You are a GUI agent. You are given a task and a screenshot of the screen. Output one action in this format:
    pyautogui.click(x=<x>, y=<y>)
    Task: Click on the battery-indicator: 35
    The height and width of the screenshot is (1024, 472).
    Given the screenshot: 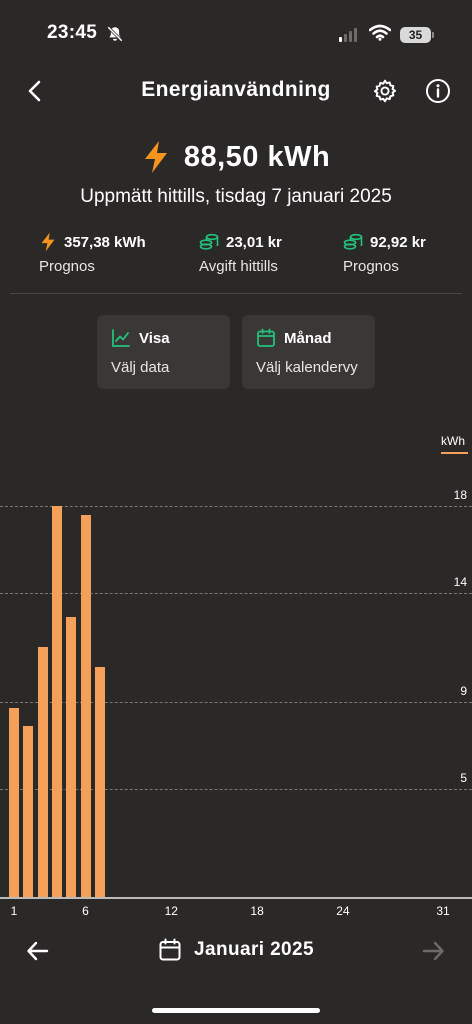 What is the action you would take?
    pyautogui.click(x=415, y=35)
    